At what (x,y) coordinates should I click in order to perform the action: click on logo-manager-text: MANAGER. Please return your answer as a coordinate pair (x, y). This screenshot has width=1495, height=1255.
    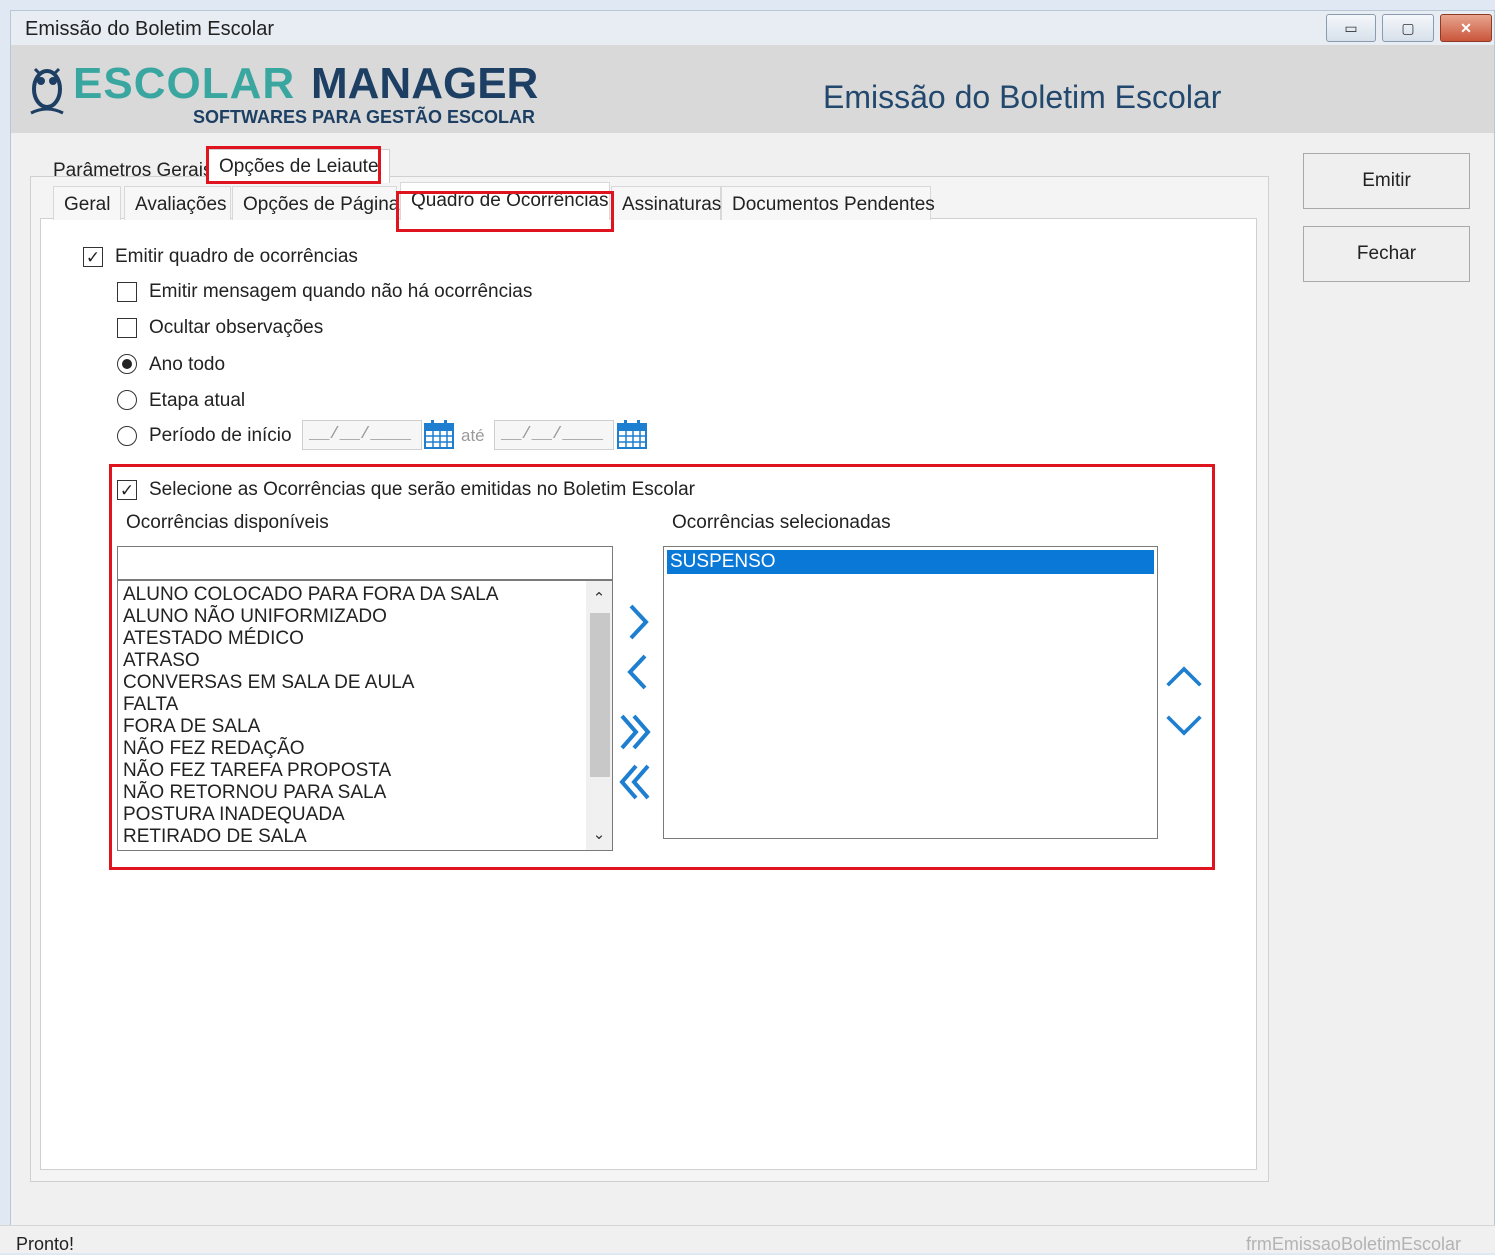
    Looking at the image, I should click on (425, 83).